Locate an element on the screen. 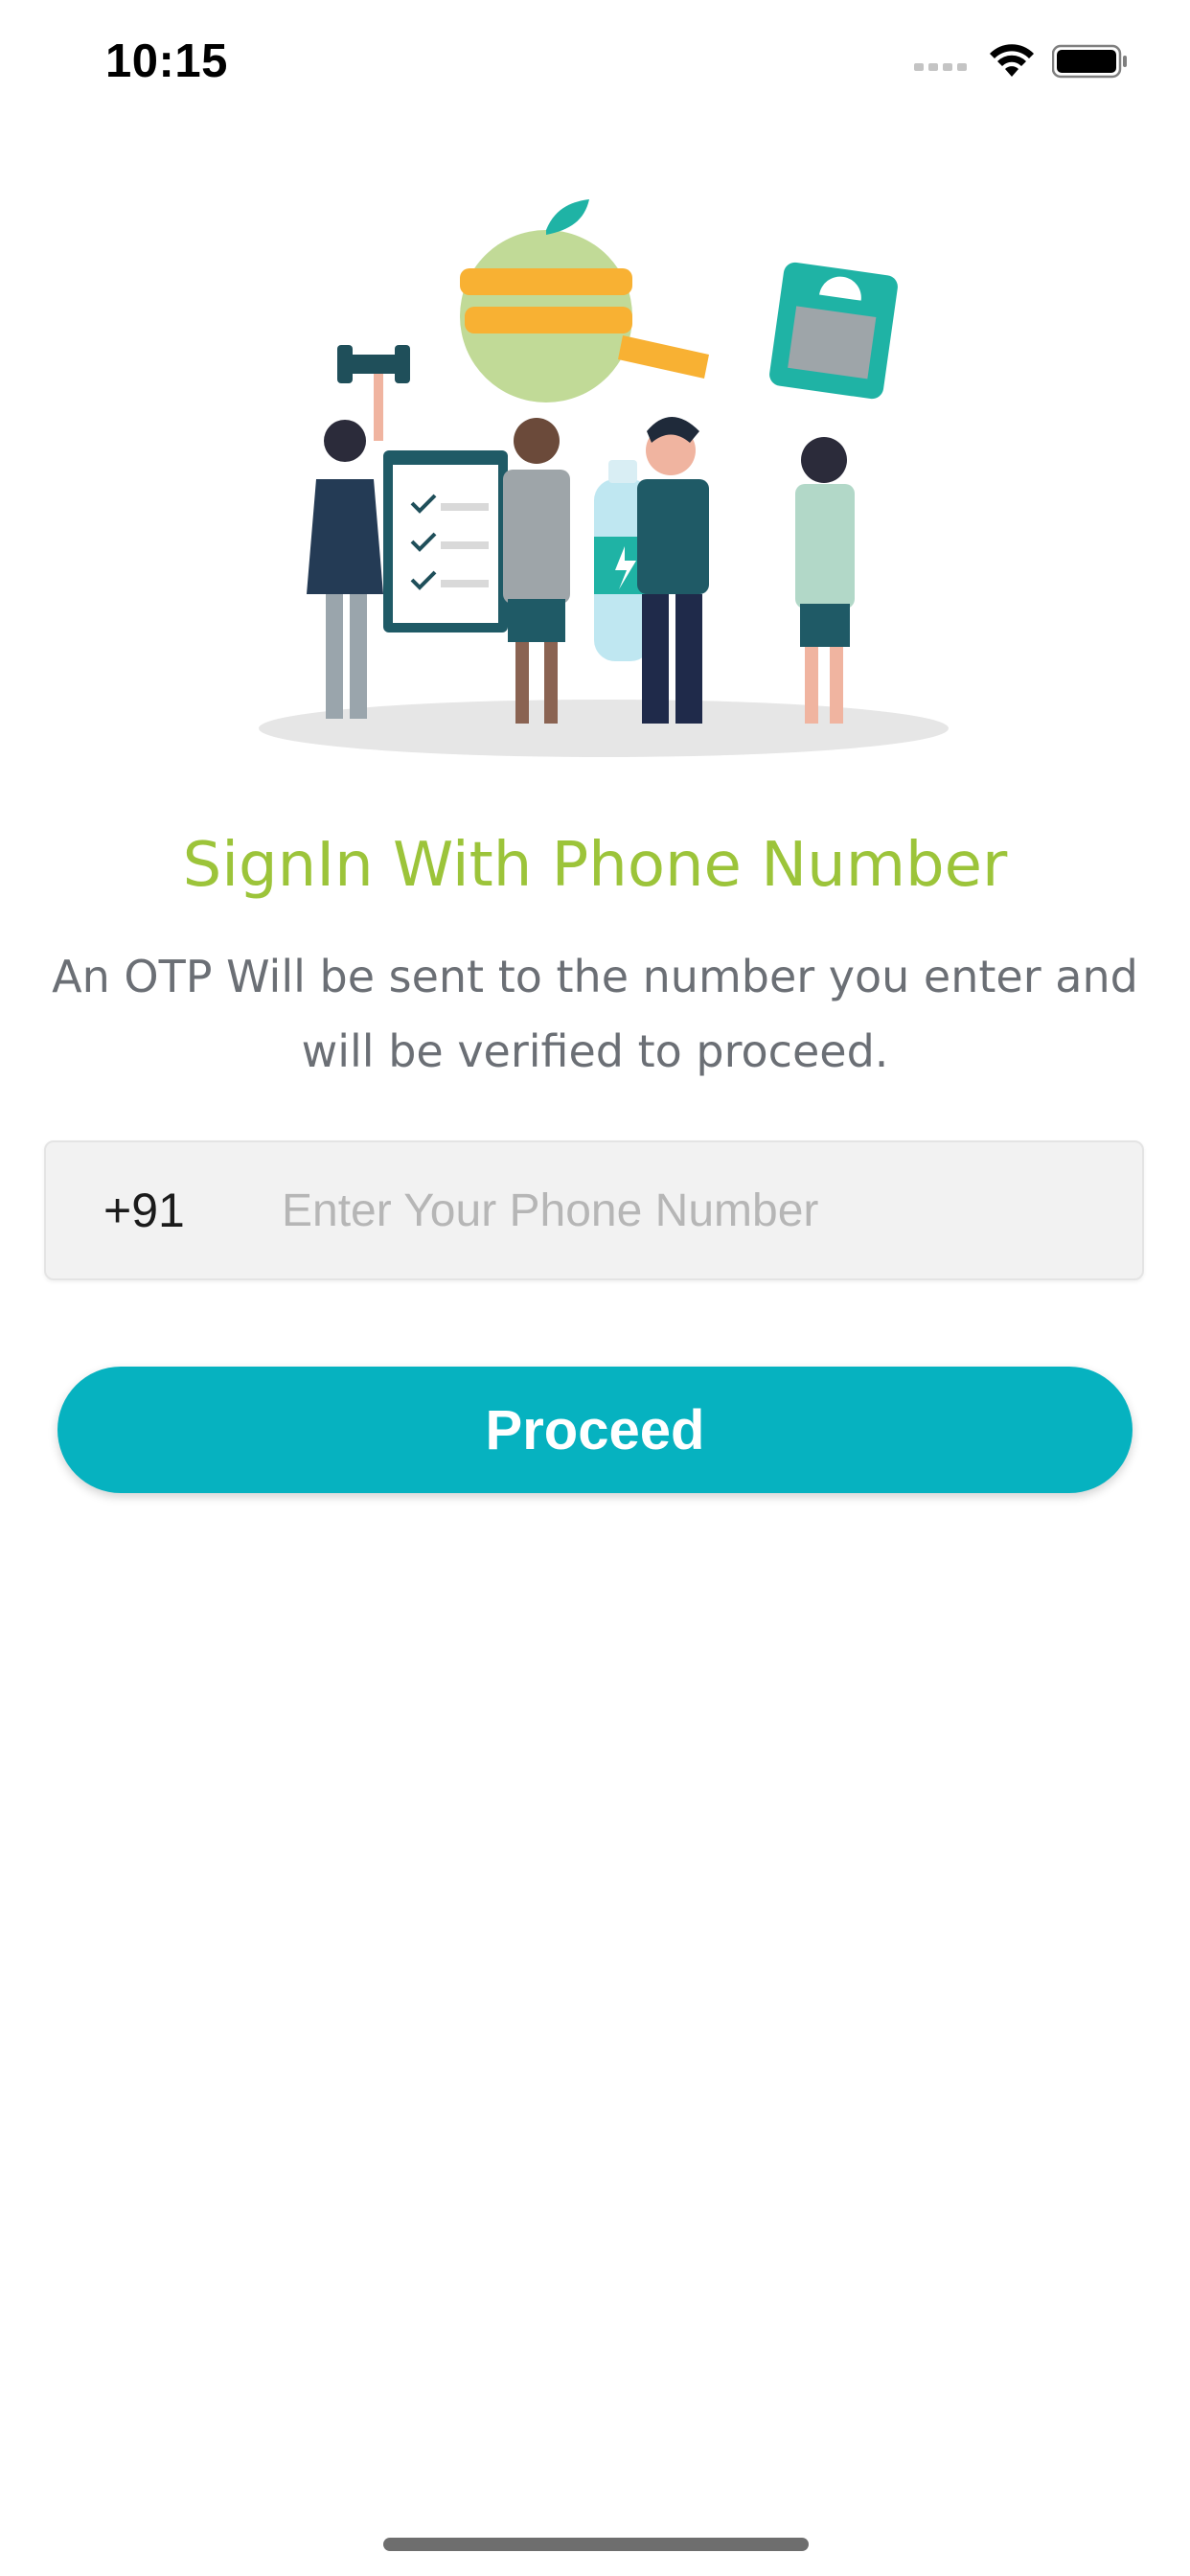 This screenshot has height=2576, width=1190. phone-number-field: +91 is located at coordinates (594, 1210).